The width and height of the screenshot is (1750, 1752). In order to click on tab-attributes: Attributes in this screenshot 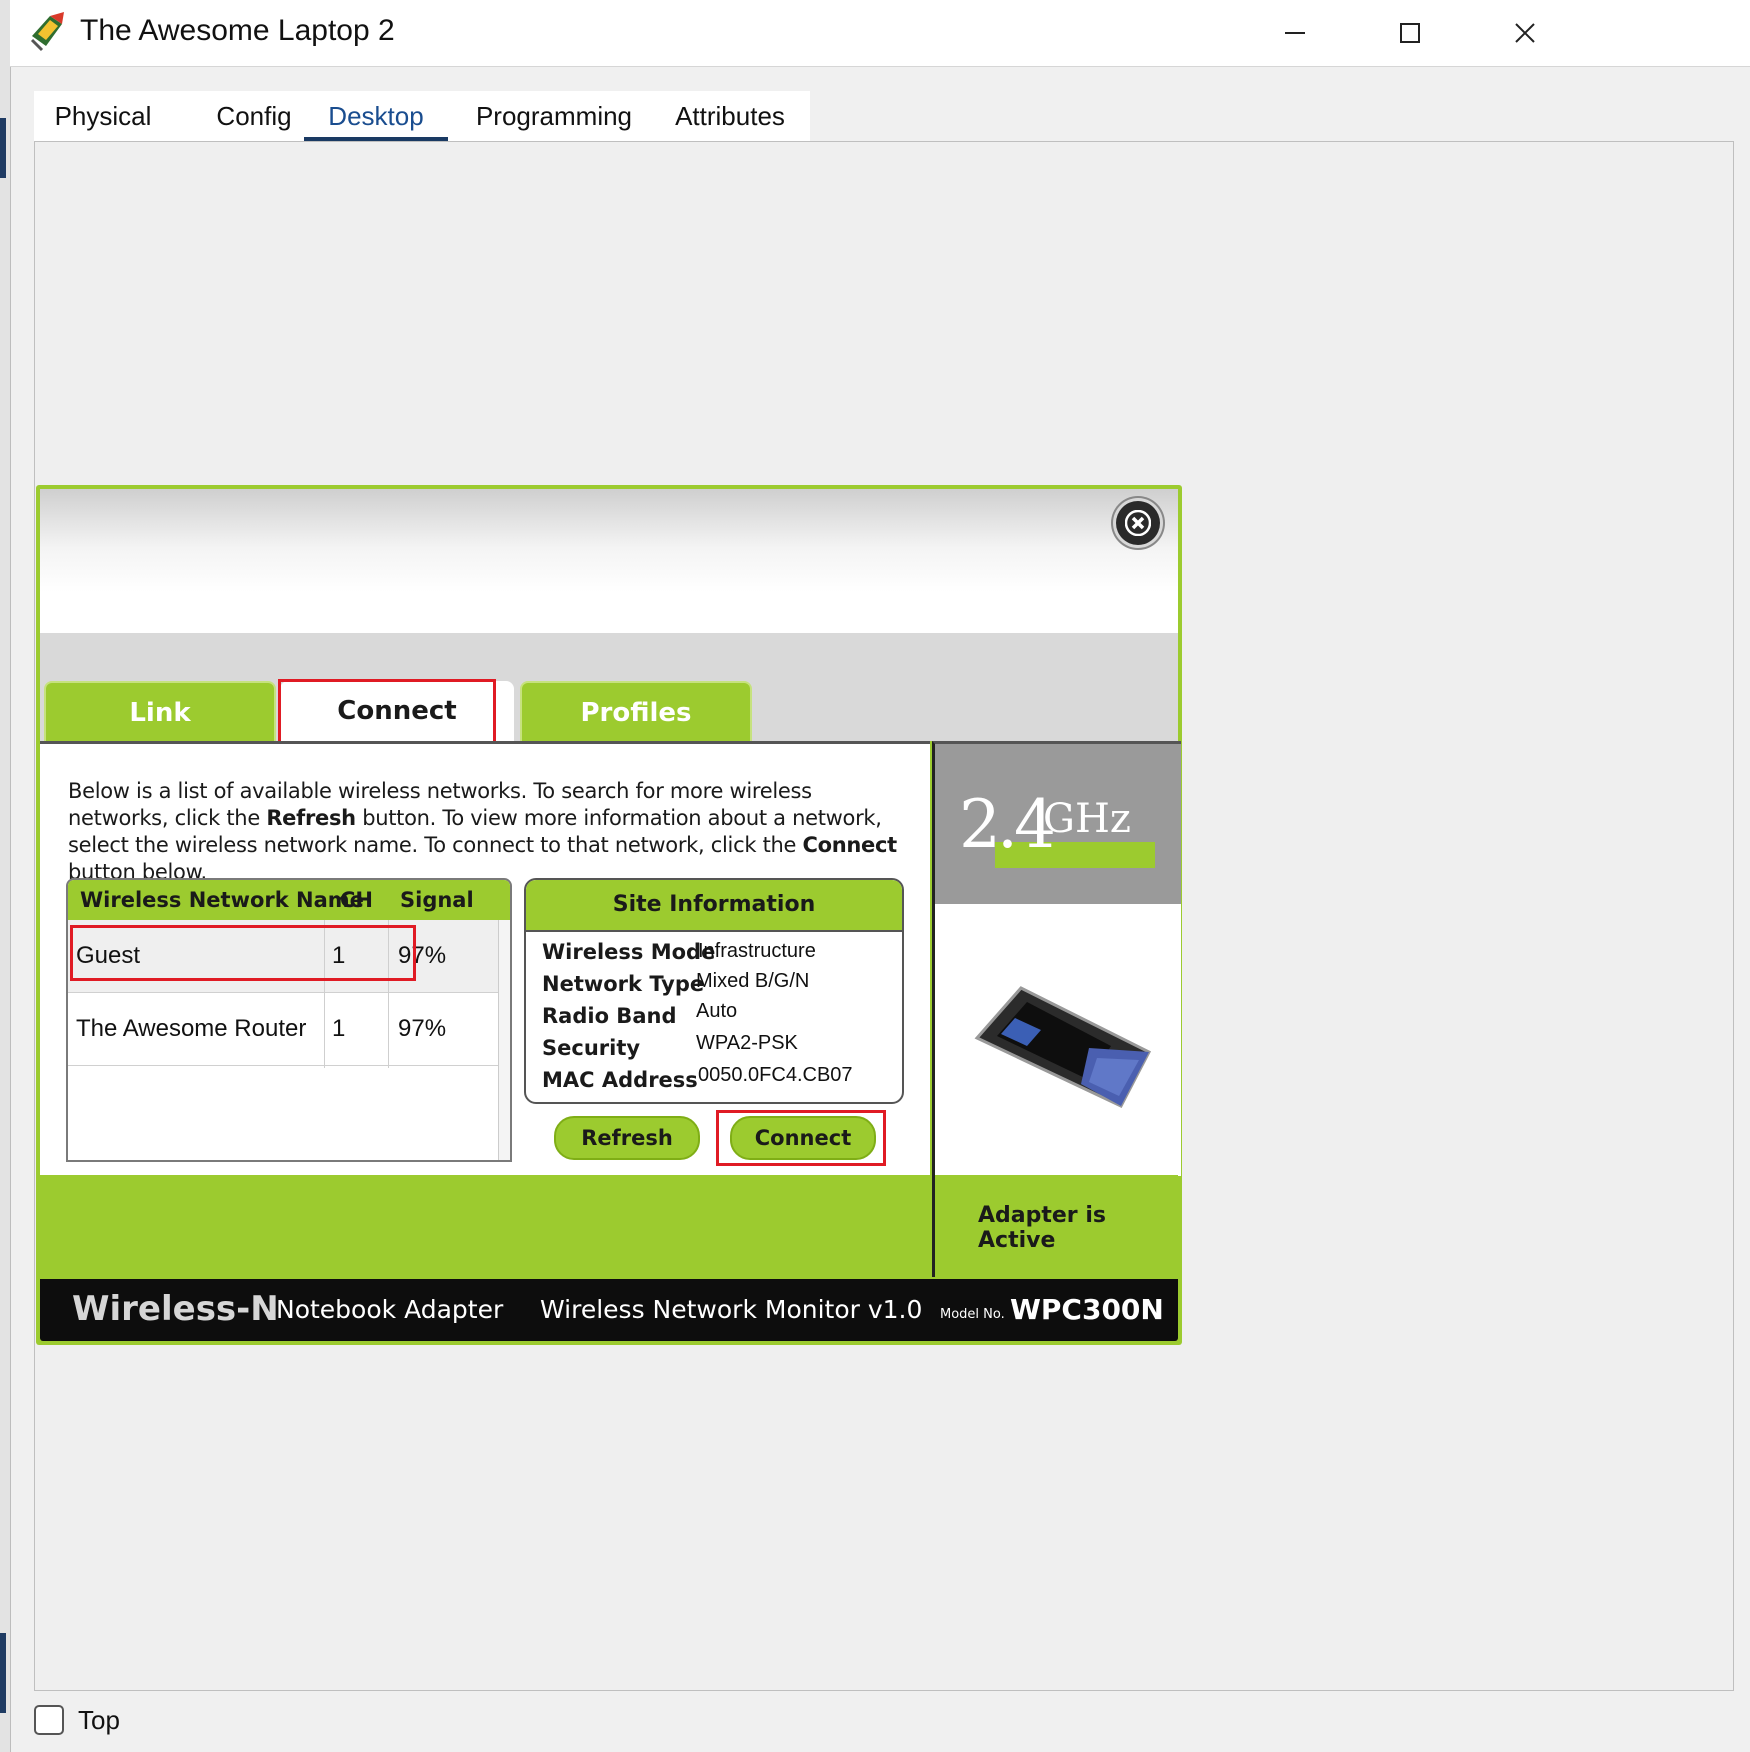, I will do `click(730, 116)`.